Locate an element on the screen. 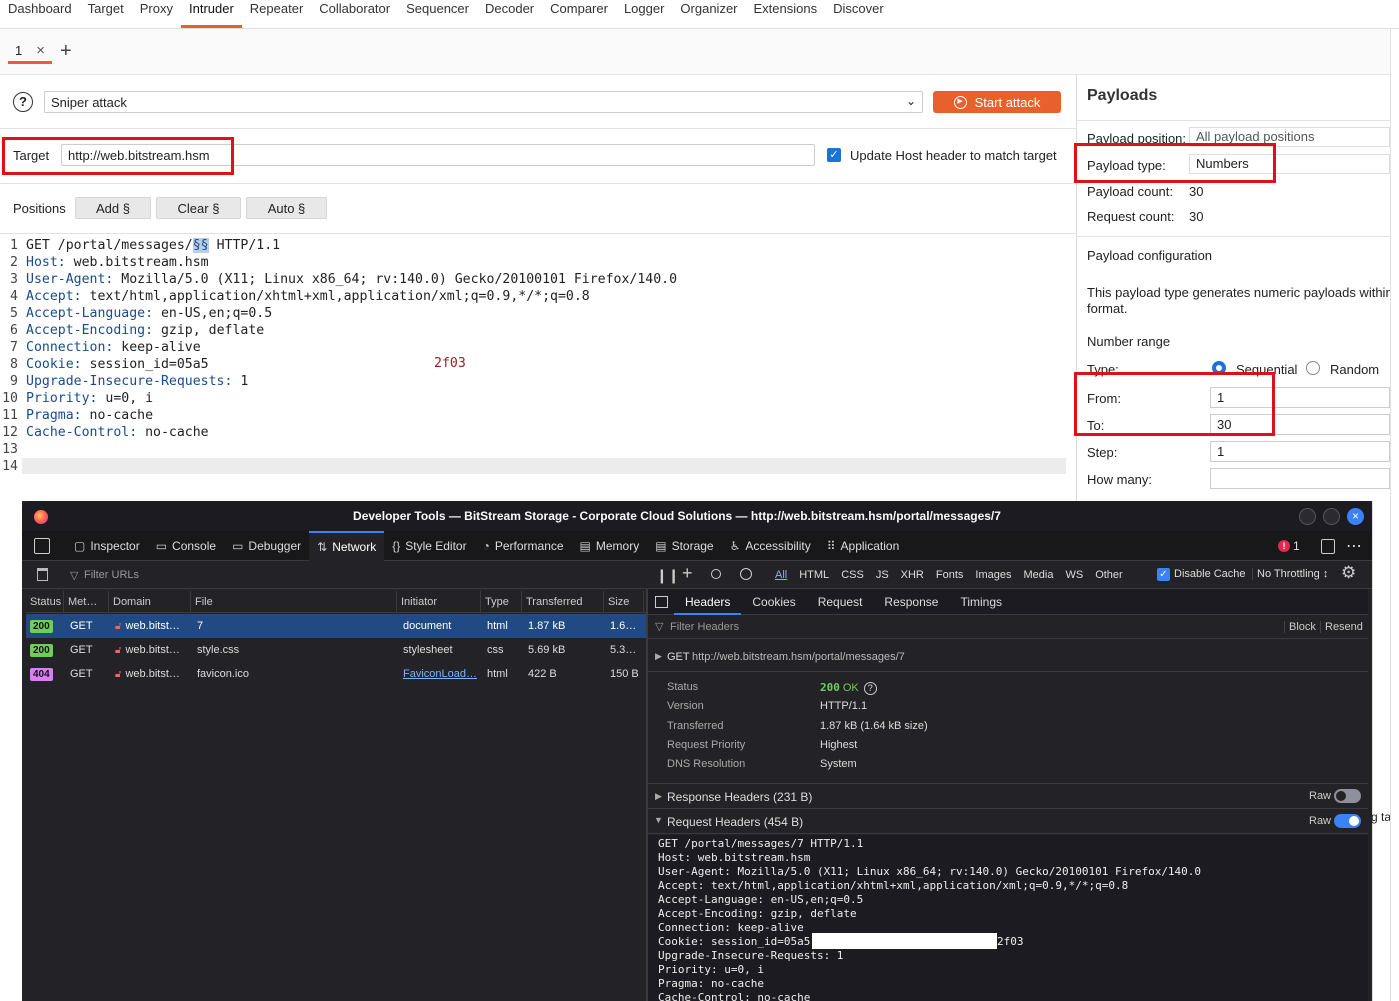 The image size is (1399, 1001). raw-toggle-off is located at coordinates (1347, 796).